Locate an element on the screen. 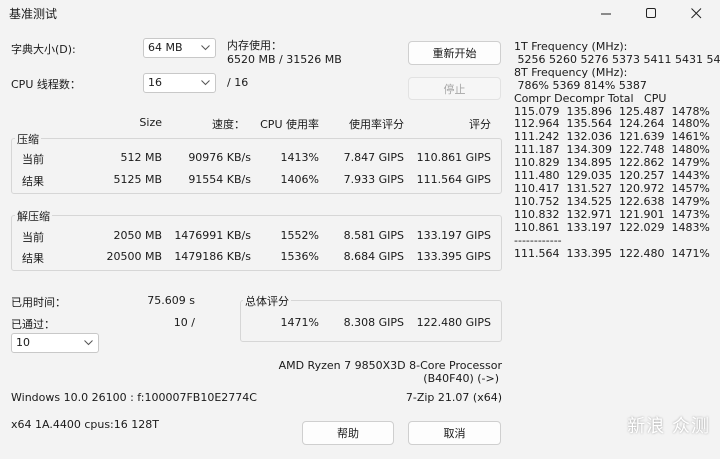  memory-value: 6520 MB / 31526 MB is located at coordinates (284, 59).